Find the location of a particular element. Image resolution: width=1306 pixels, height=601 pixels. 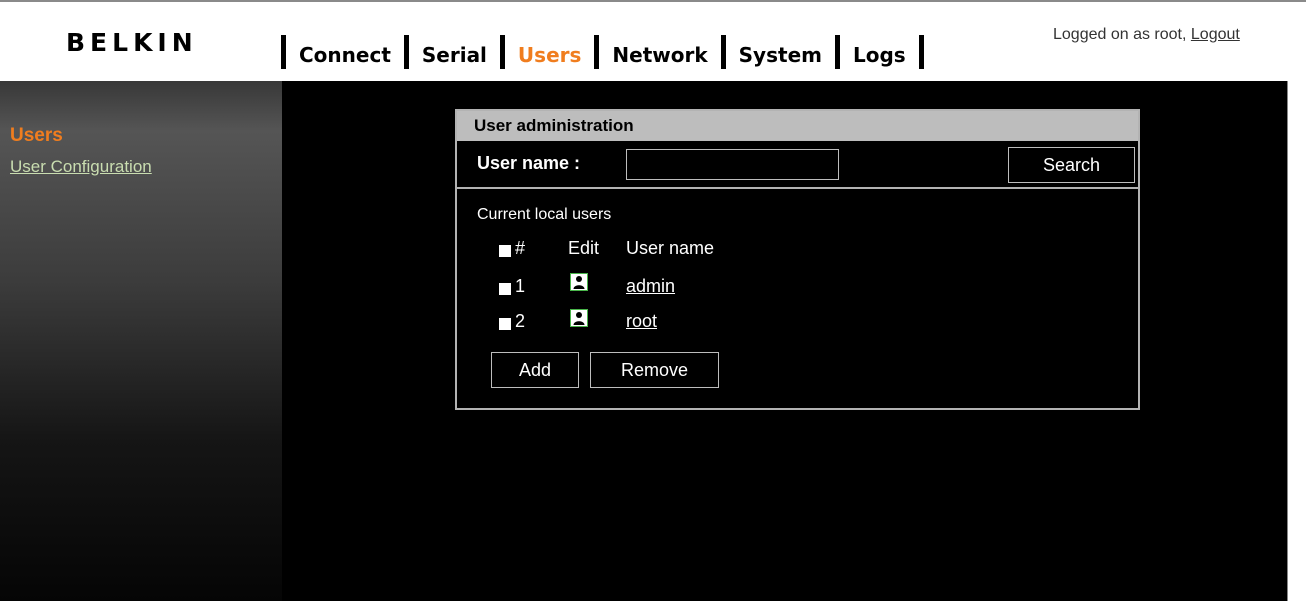

right-edge-background is located at coordinates (1296, 341).